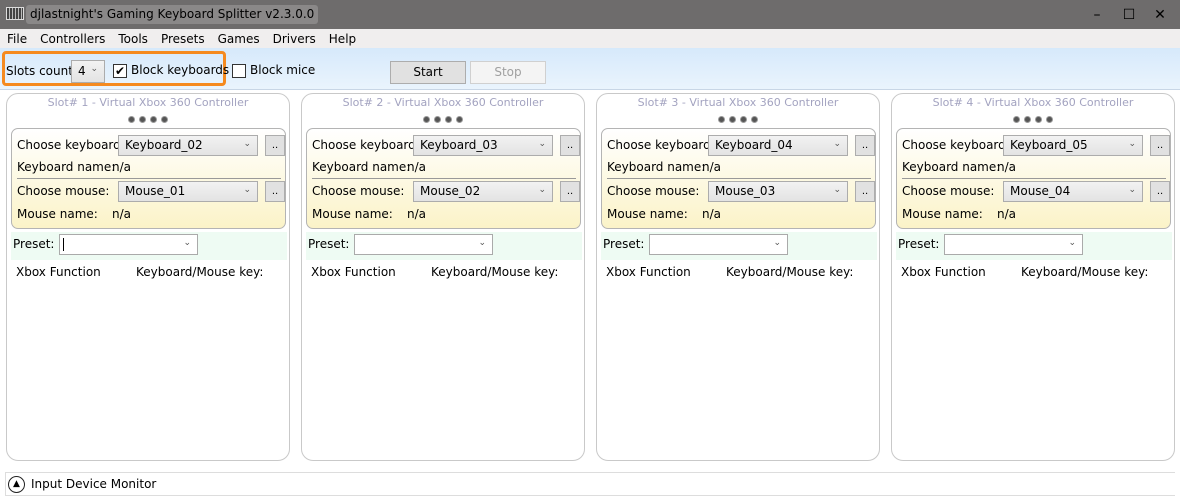 This screenshot has height=501, width=1180. What do you see at coordinates (82, 71) in the screenshot?
I see `slots-count-value: 4` at bounding box center [82, 71].